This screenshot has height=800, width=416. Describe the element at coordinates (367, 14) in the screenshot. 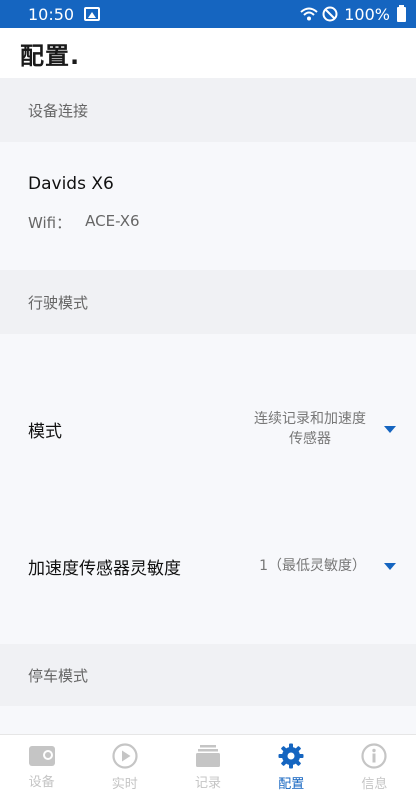

I see `battery-percent: 100%` at that location.